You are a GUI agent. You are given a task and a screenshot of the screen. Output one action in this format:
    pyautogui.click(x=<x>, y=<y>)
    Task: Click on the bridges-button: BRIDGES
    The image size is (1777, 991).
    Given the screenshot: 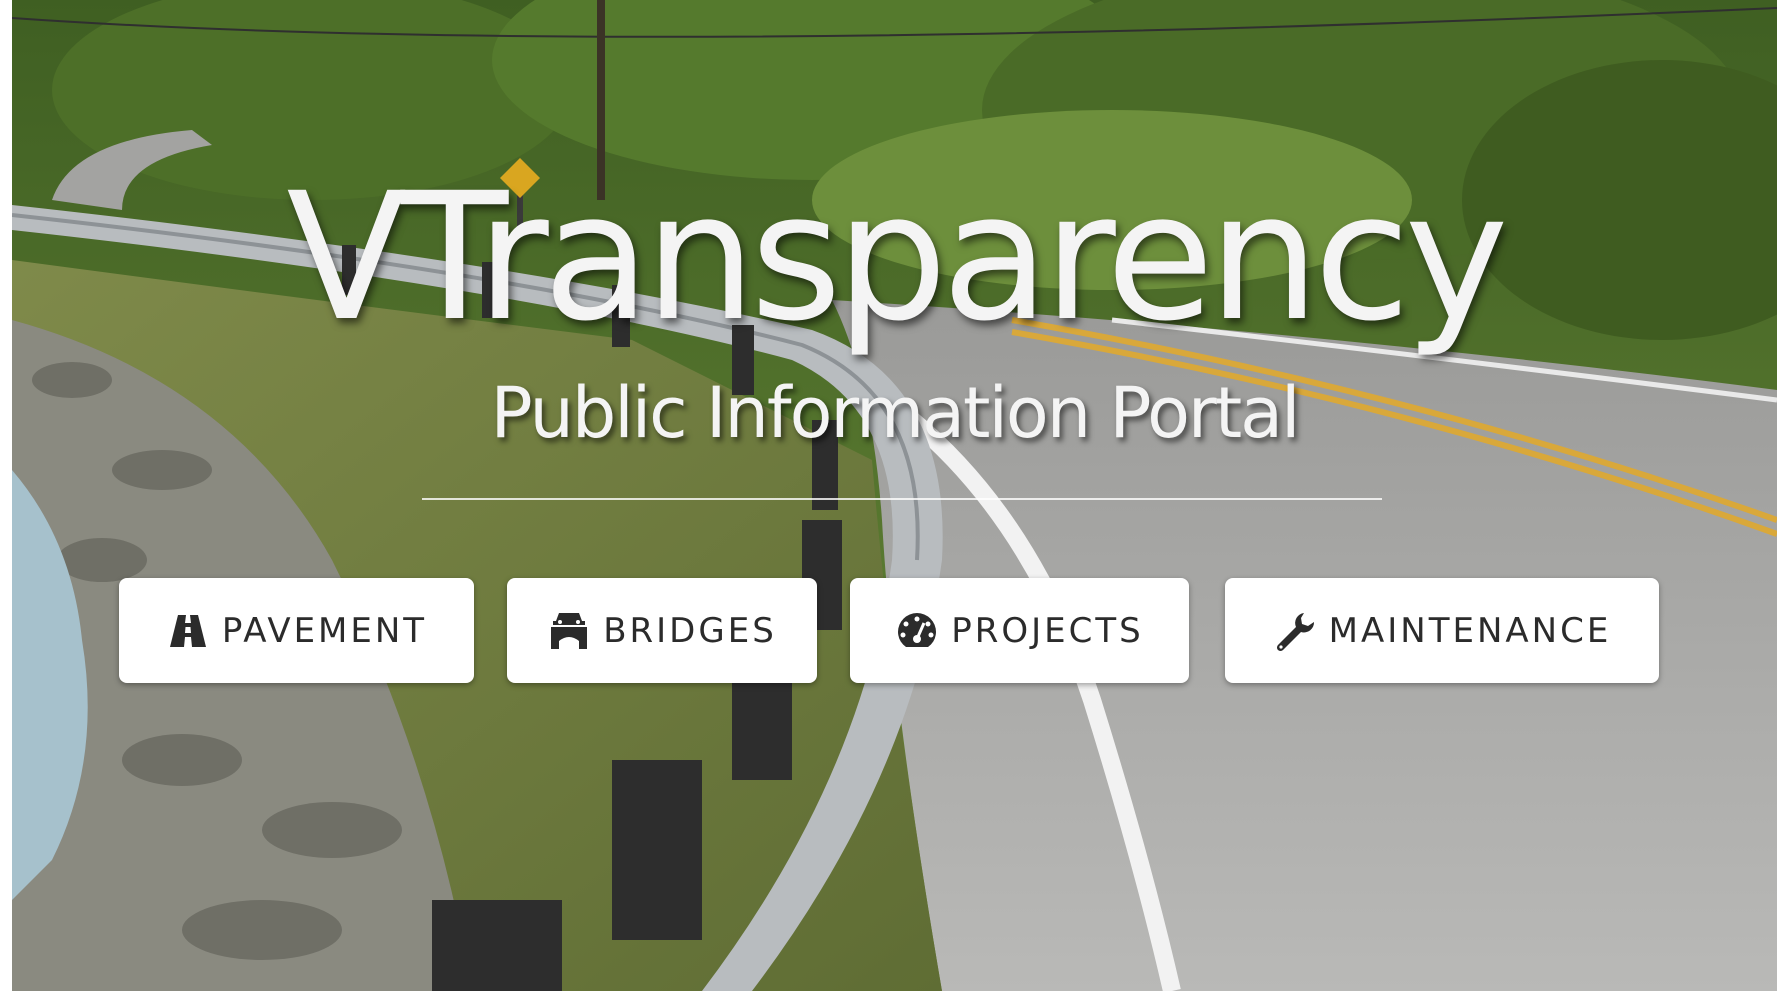 What is the action you would take?
    pyautogui.click(x=662, y=630)
    